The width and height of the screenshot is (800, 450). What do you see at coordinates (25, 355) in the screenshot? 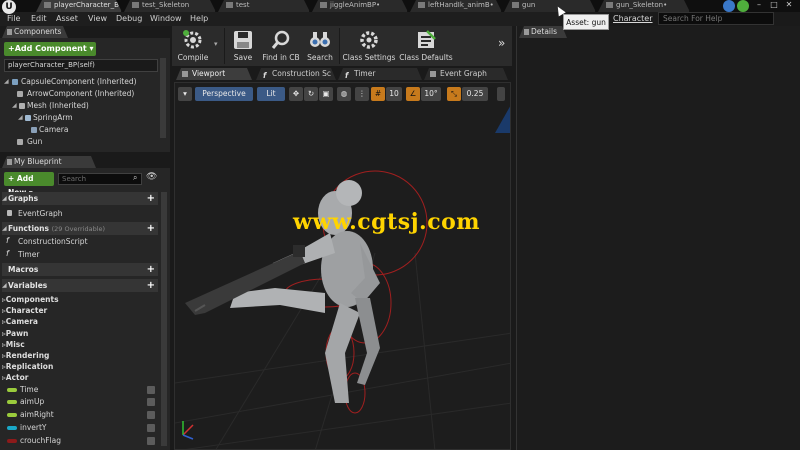
I see `variable-category-rendering: ▹Rendering` at bounding box center [25, 355].